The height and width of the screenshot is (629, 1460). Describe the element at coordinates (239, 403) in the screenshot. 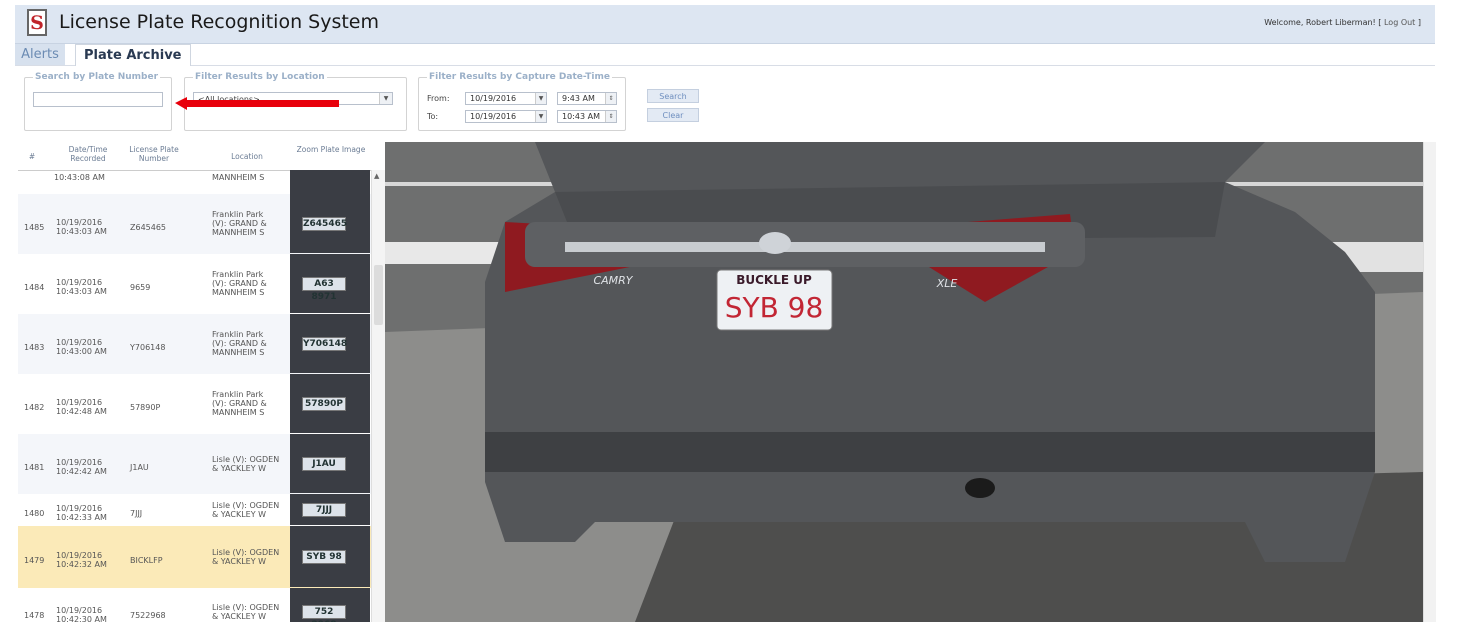

I see `cell-location-line2: (V): GRAND &` at that location.